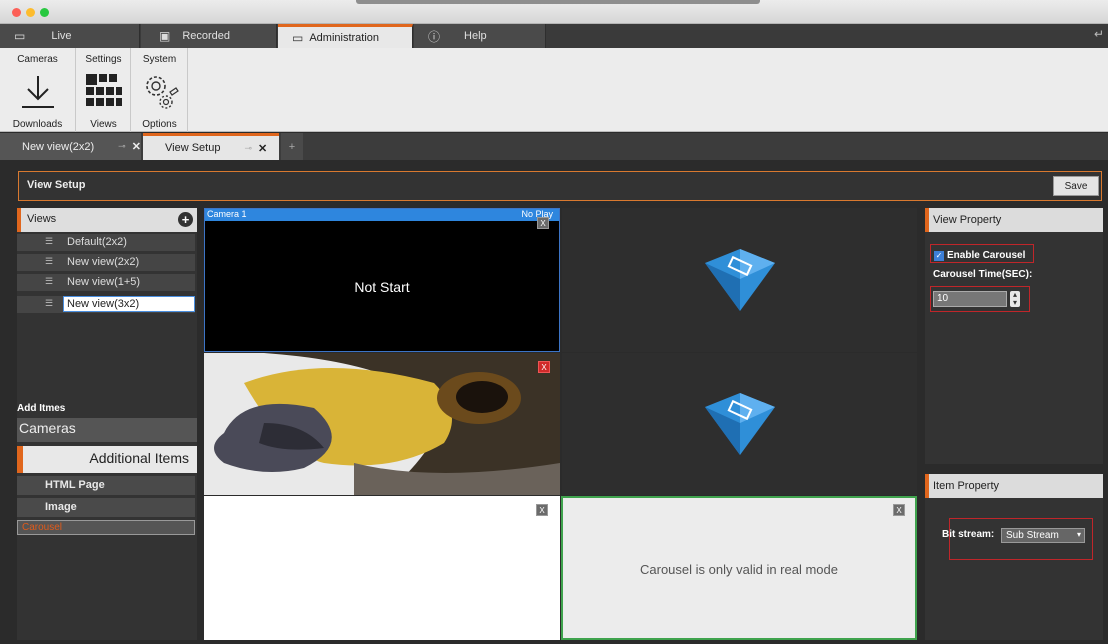 Image resolution: width=1108 pixels, height=644 pixels. I want to click on views-header: Views +, so click(107, 220).